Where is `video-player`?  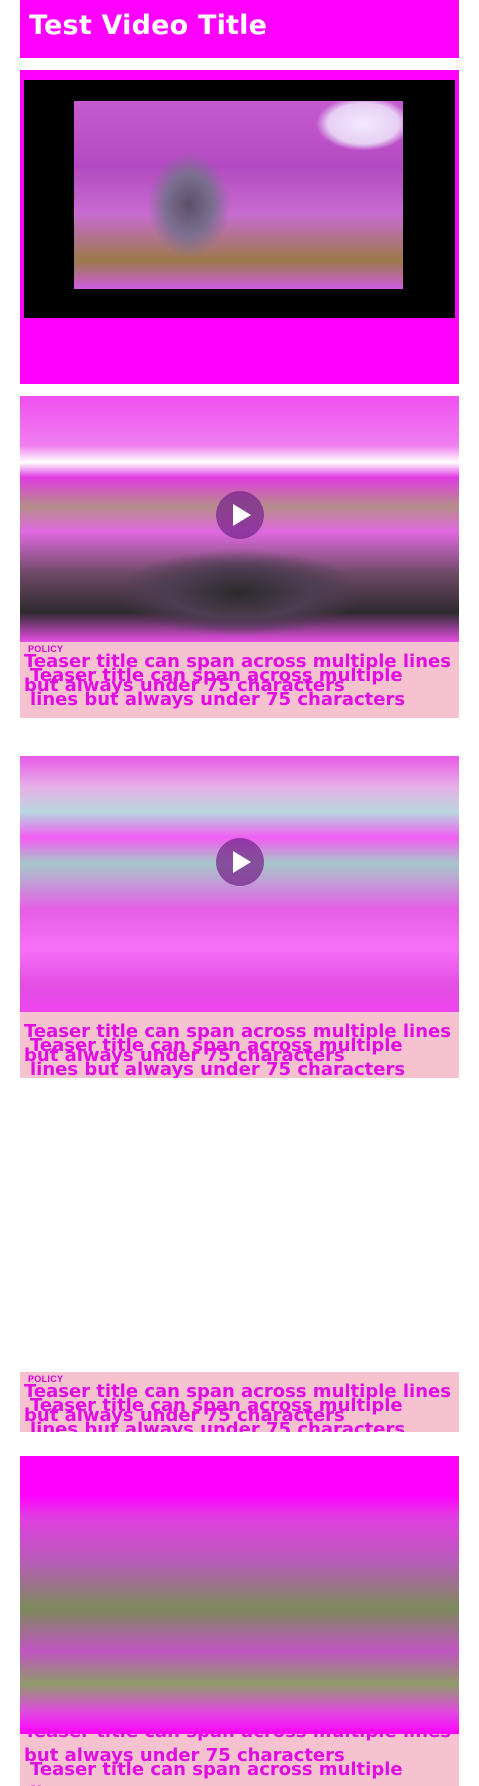
video-player is located at coordinates (239, 199).